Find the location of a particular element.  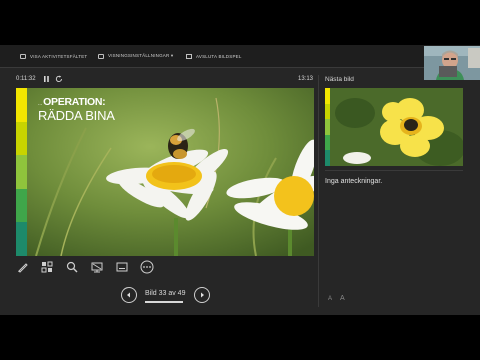

elapsed-timer: 0:11:32 is located at coordinates (26, 79).